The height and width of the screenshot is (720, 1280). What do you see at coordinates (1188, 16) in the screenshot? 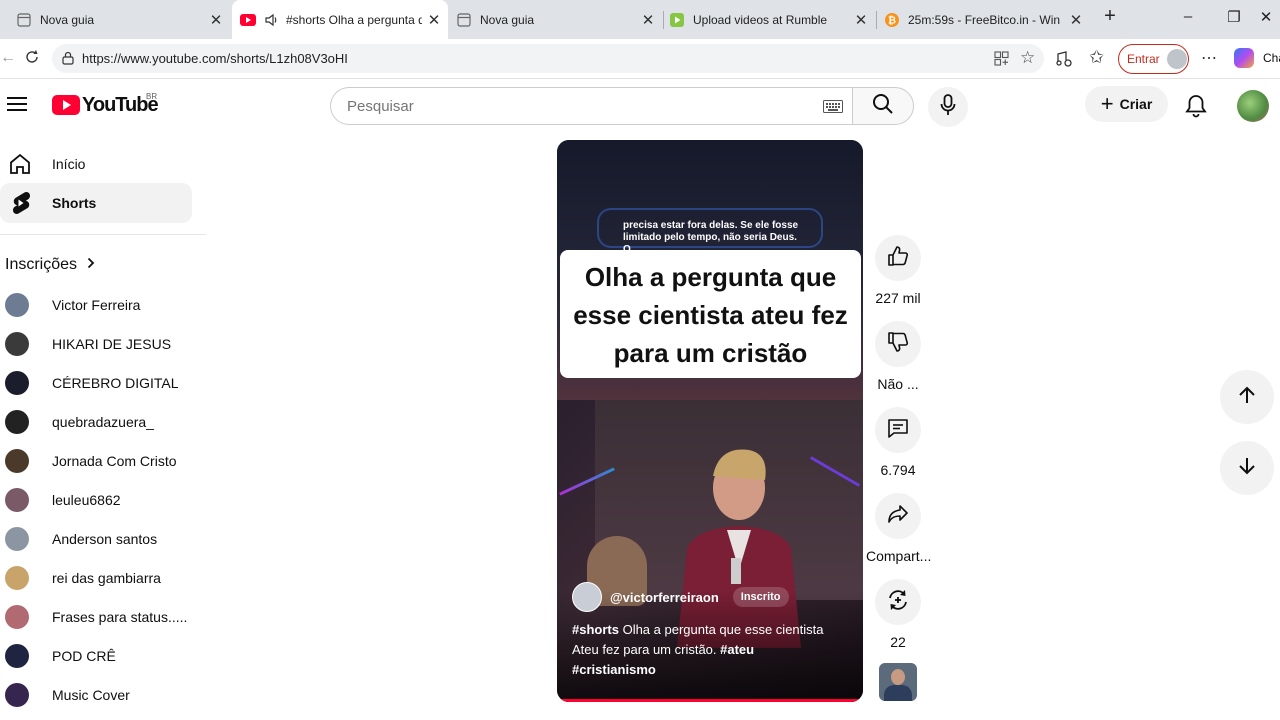
I see `minimize-icon: –` at bounding box center [1188, 16].